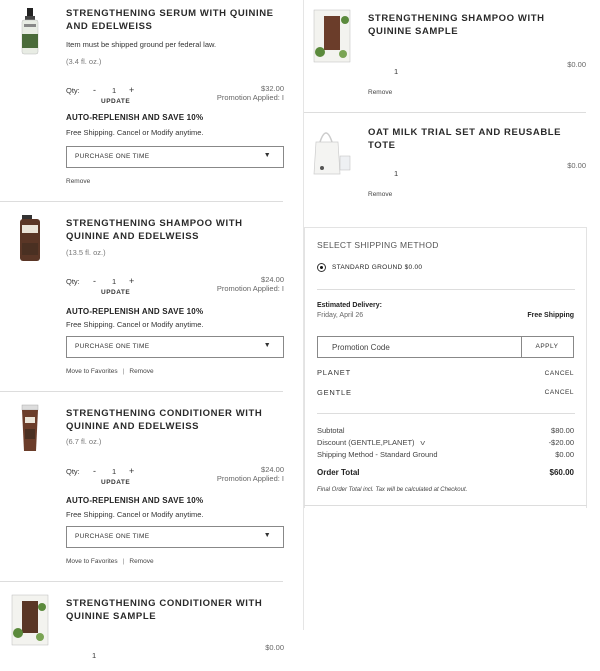 This screenshot has width=600, height=671. Describe the element at coordinates (478, 139) in the screenshot. I see `sample-title: OAT MILK TRIAL SET AND REUSABLE TOTE` at that location.